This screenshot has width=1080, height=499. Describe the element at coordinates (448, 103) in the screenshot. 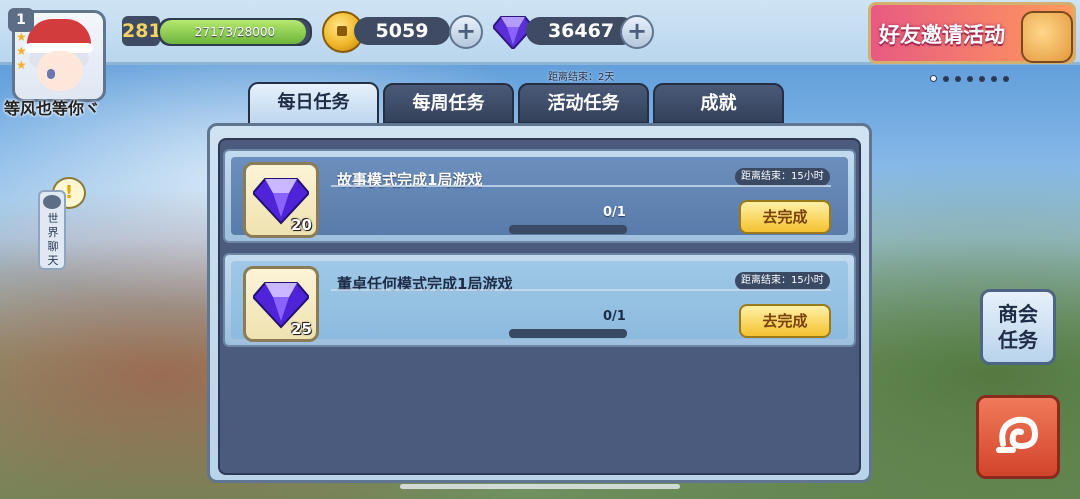

I see `tab-weekly: 每周任务` at that location.